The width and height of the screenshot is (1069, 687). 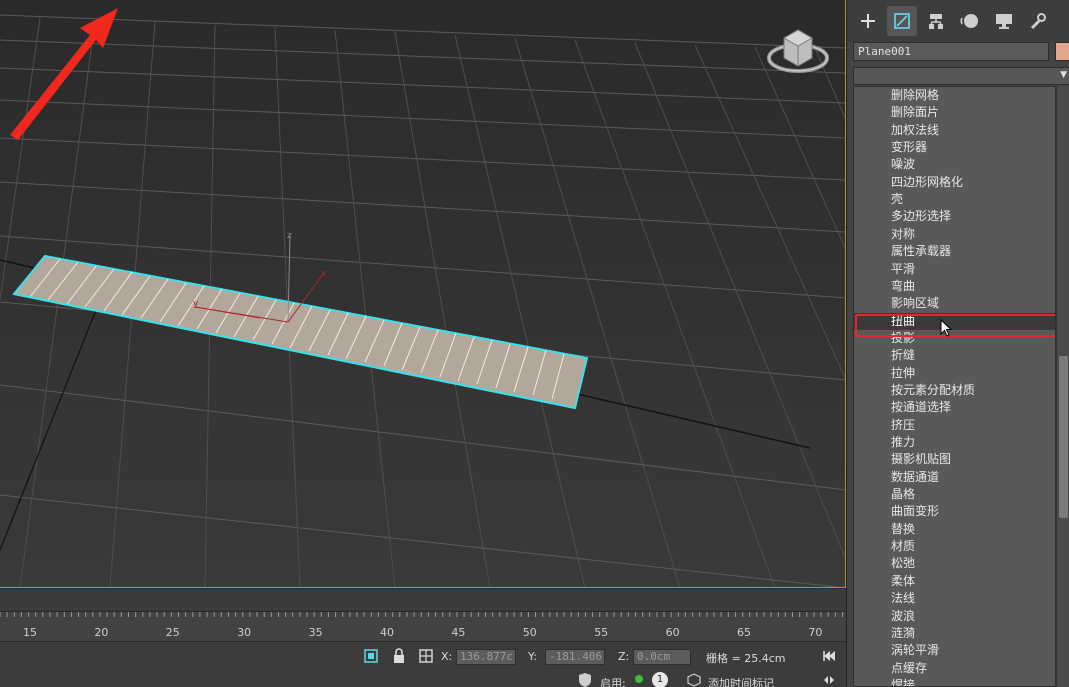 What do you see at coordinates (829, 656) in the screenshot?
I see `go-to-start-icon` at bounding box center [829, 656].